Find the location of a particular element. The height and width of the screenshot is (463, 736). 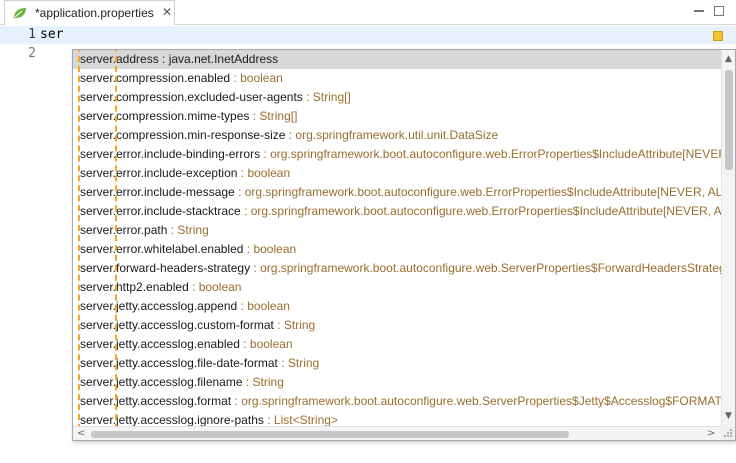

property-type: List<String> is located at coordinates (305, 419).